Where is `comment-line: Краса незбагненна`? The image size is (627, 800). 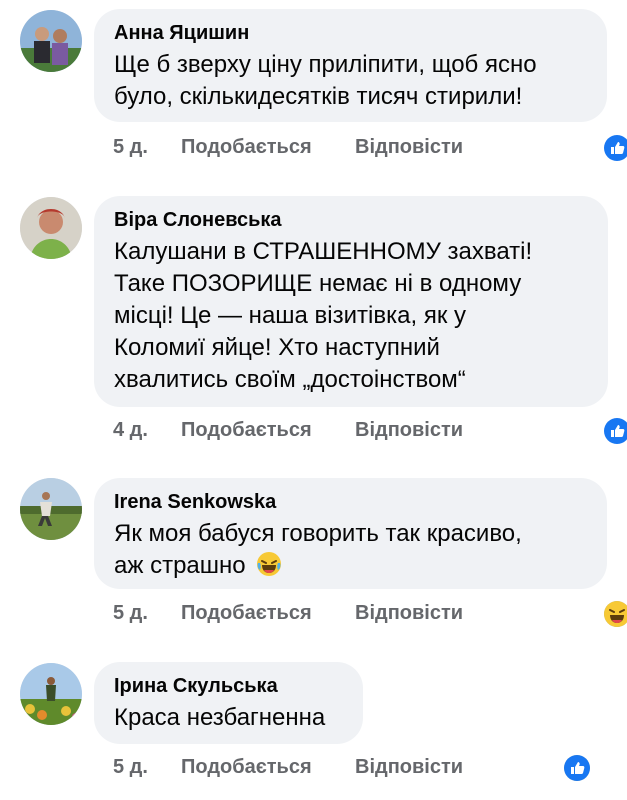
comment-line: Краса незбагненна is located at coordinates (220, 717).